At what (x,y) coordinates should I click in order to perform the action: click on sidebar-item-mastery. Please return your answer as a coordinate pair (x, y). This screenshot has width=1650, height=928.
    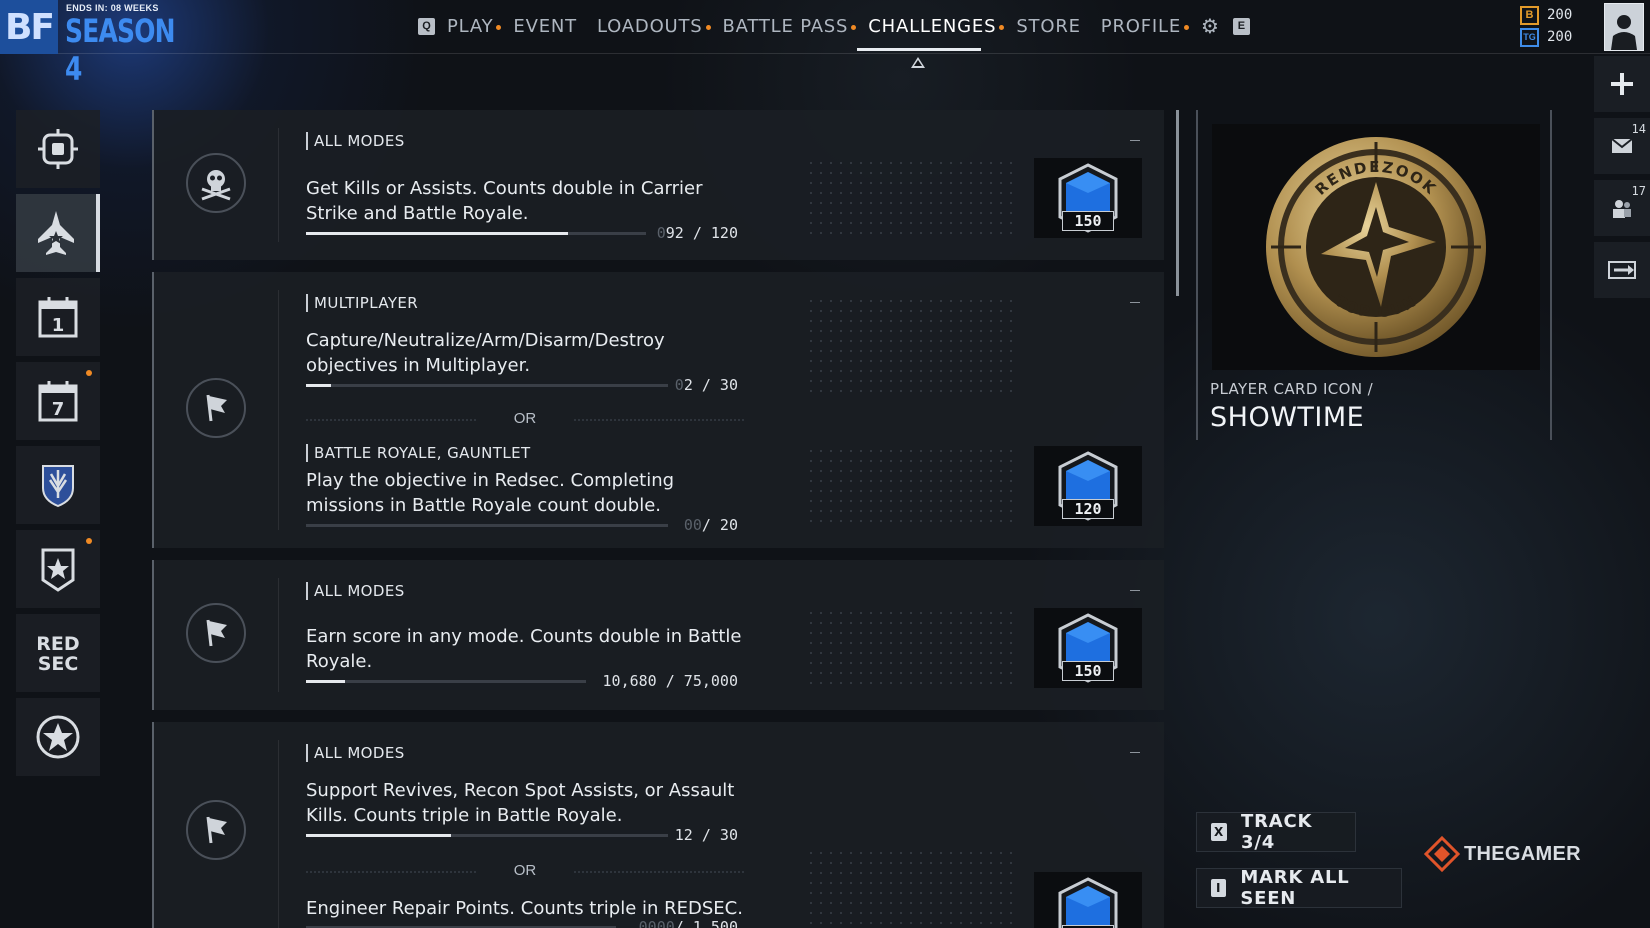
    Looking at the image, I should click on (58, 485).